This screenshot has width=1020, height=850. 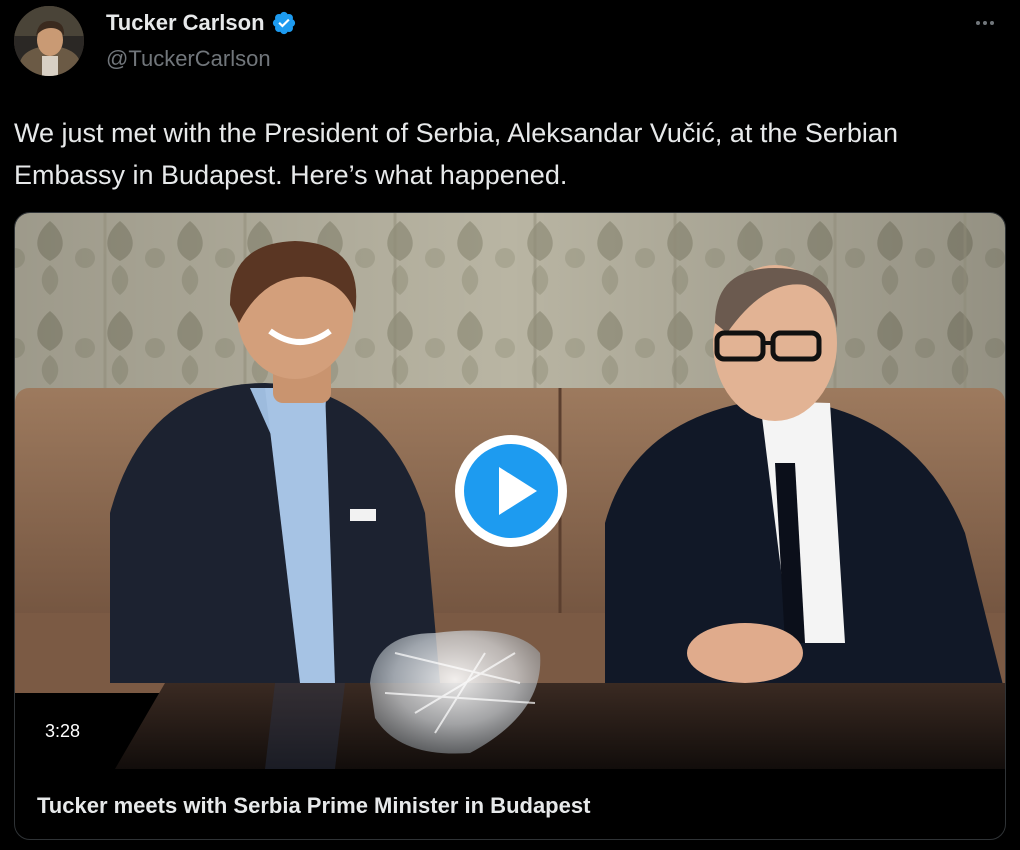 I want to click on more-options-icon, so click(x=985, y=23).